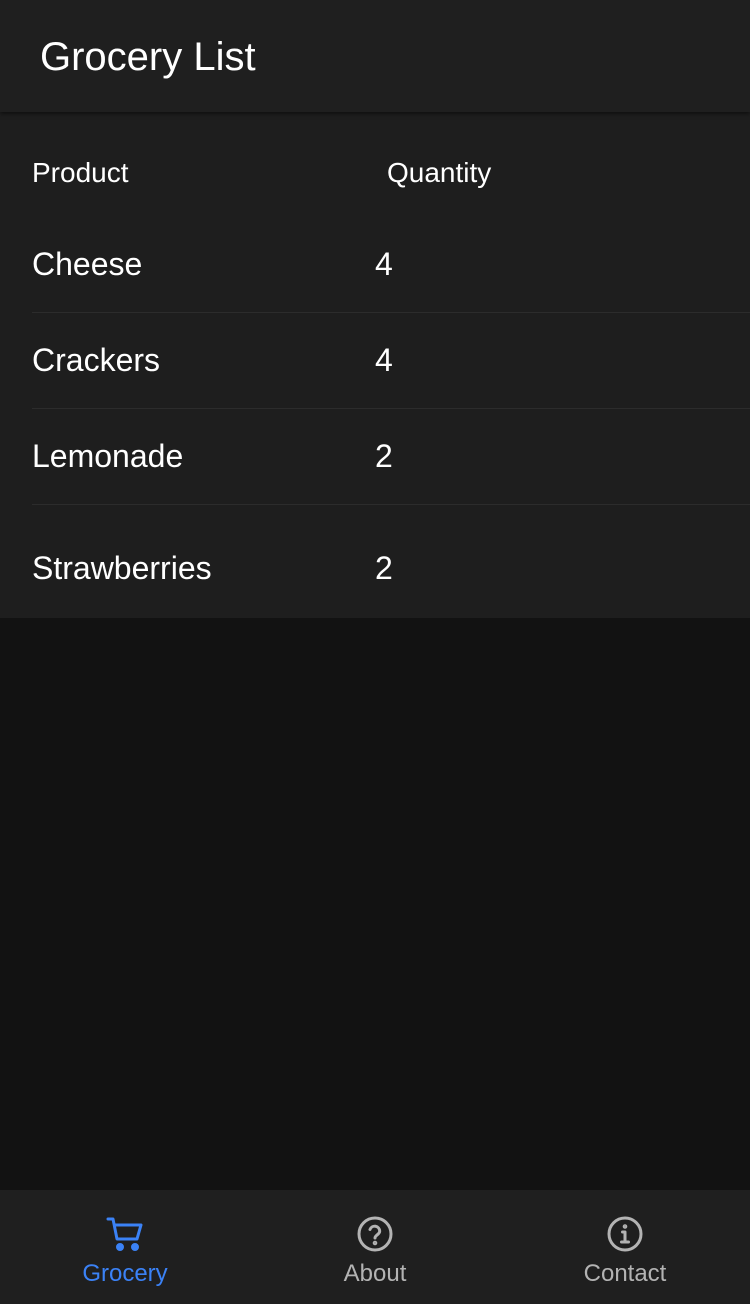 This screenshot has height=1304, width=750. I want to click on nav-label-about: About, so click(375, 1273).